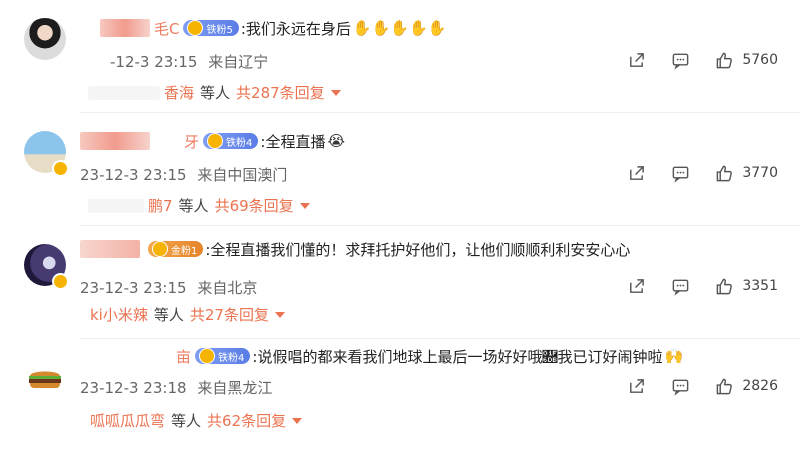  I want to click on reply-count: 共287条回复, so click(280, 92).